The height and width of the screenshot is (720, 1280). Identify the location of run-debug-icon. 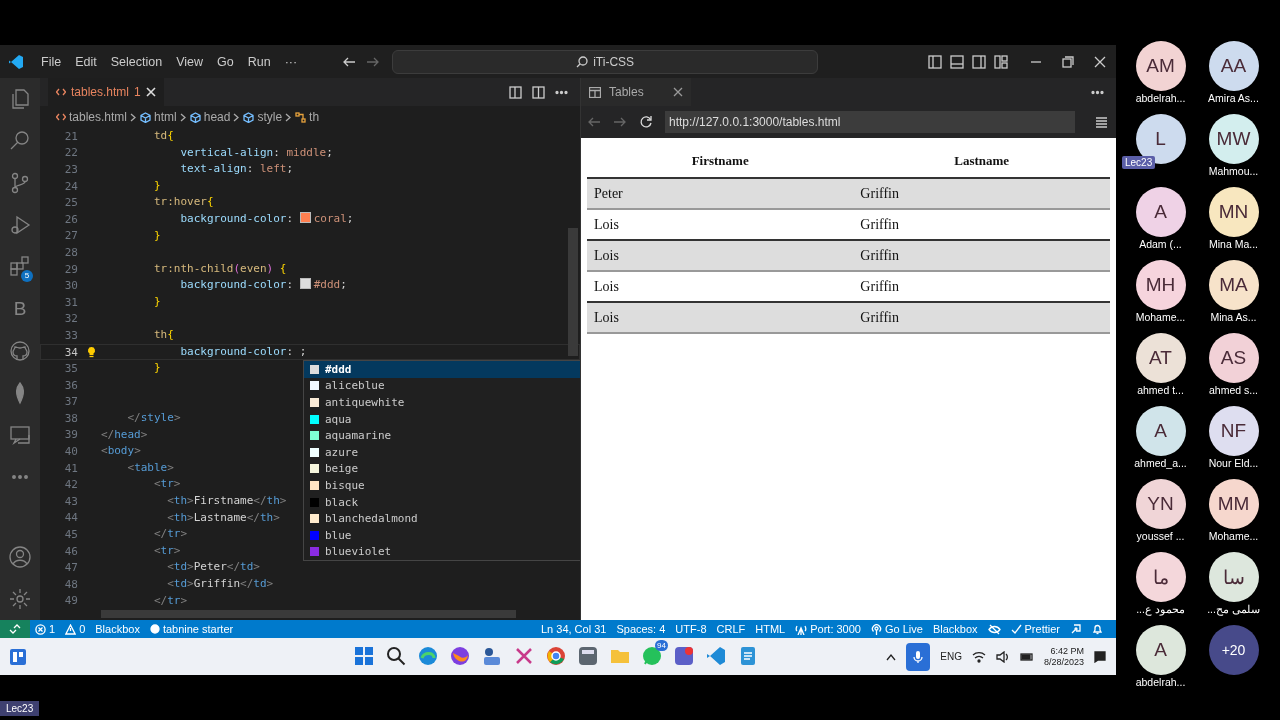
(20, 225).